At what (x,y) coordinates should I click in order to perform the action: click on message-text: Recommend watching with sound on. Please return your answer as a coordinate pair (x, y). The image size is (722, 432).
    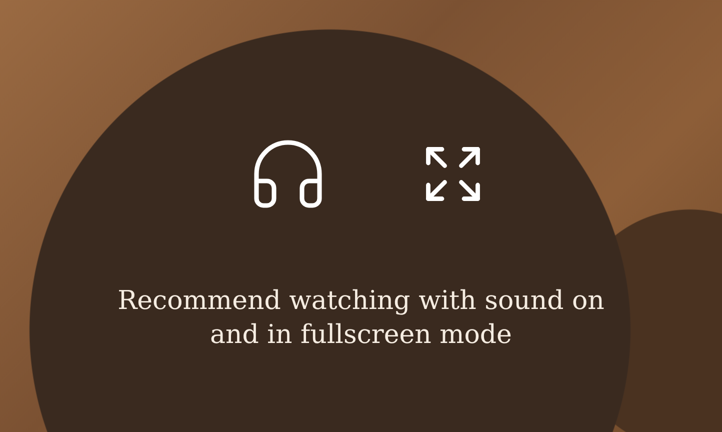
    Looking at the image, I should click on (361, 301).